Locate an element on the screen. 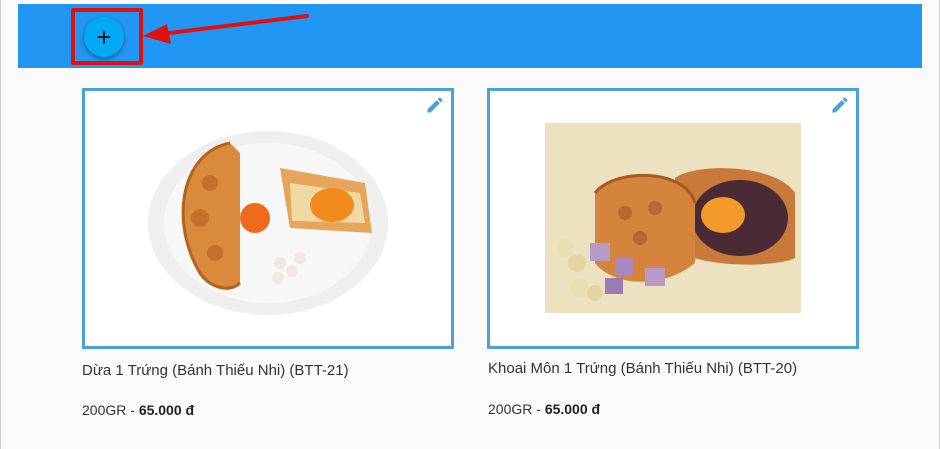 Image resolution: width=940 pixels, height=449 pixels. plus-icon: + is located at coordinates (104, 37).